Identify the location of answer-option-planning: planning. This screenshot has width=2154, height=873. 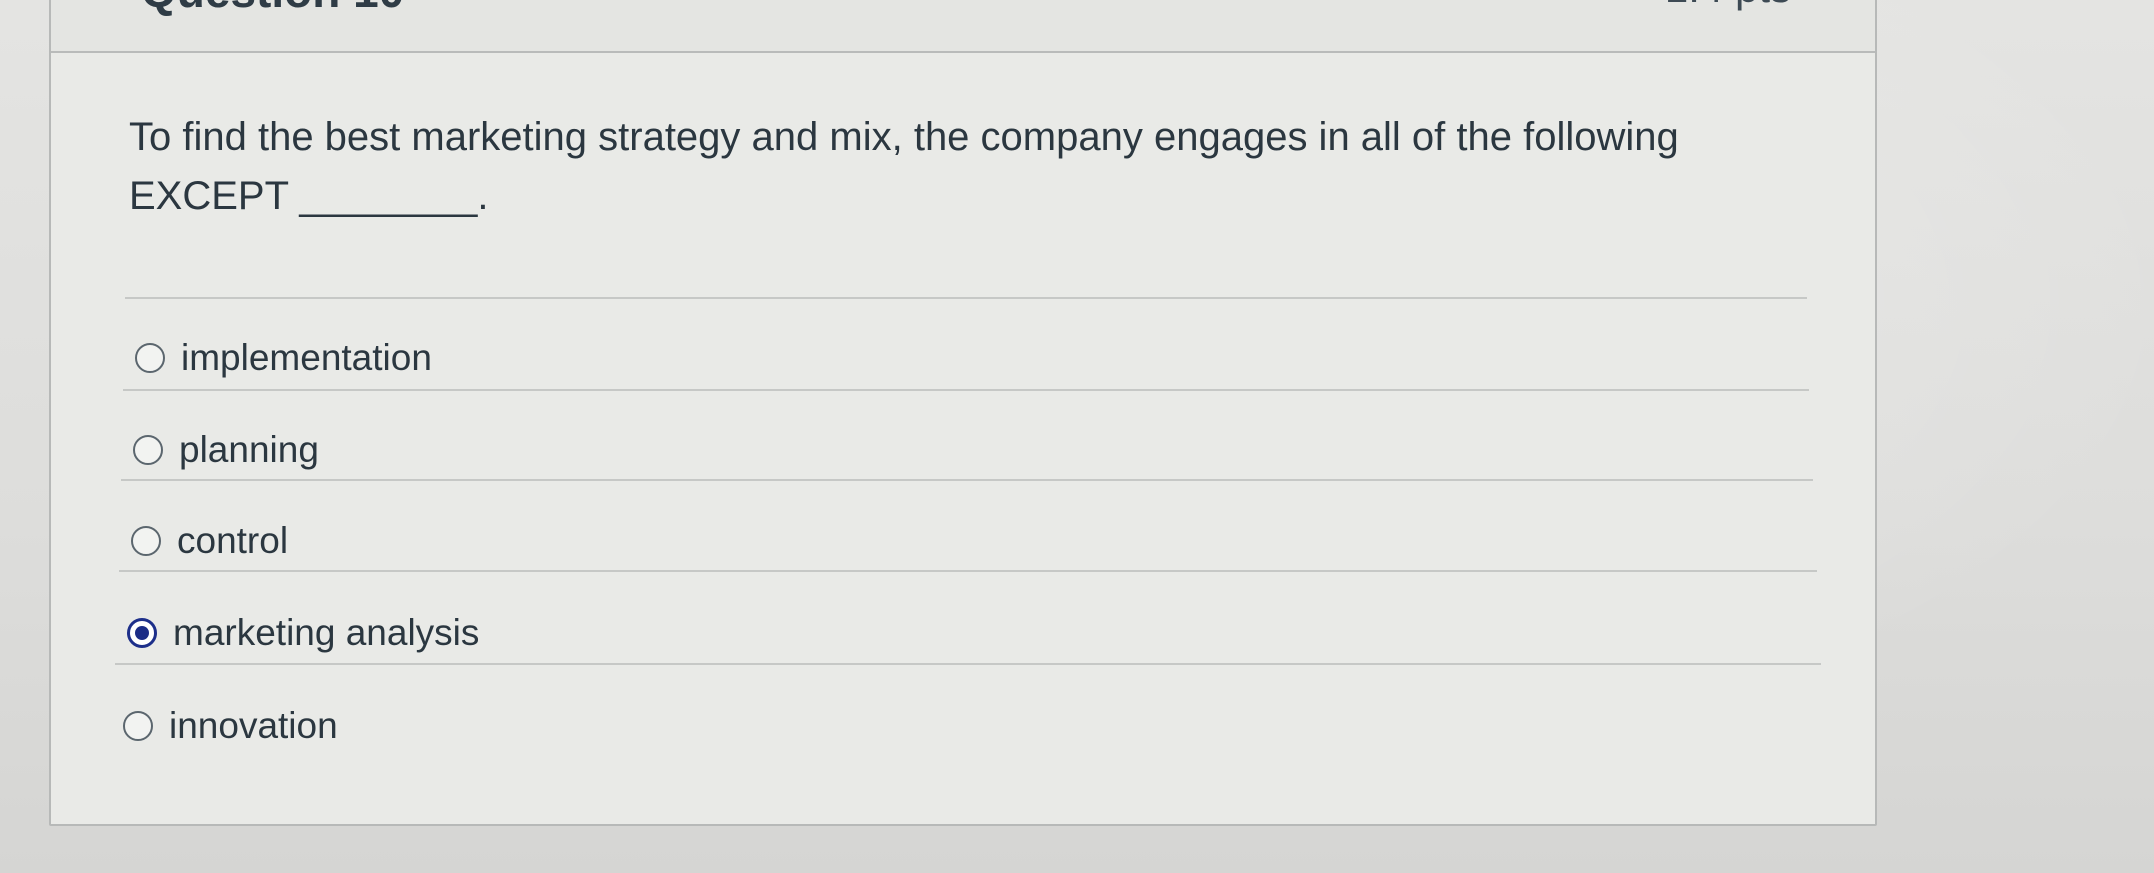
(226, 450).